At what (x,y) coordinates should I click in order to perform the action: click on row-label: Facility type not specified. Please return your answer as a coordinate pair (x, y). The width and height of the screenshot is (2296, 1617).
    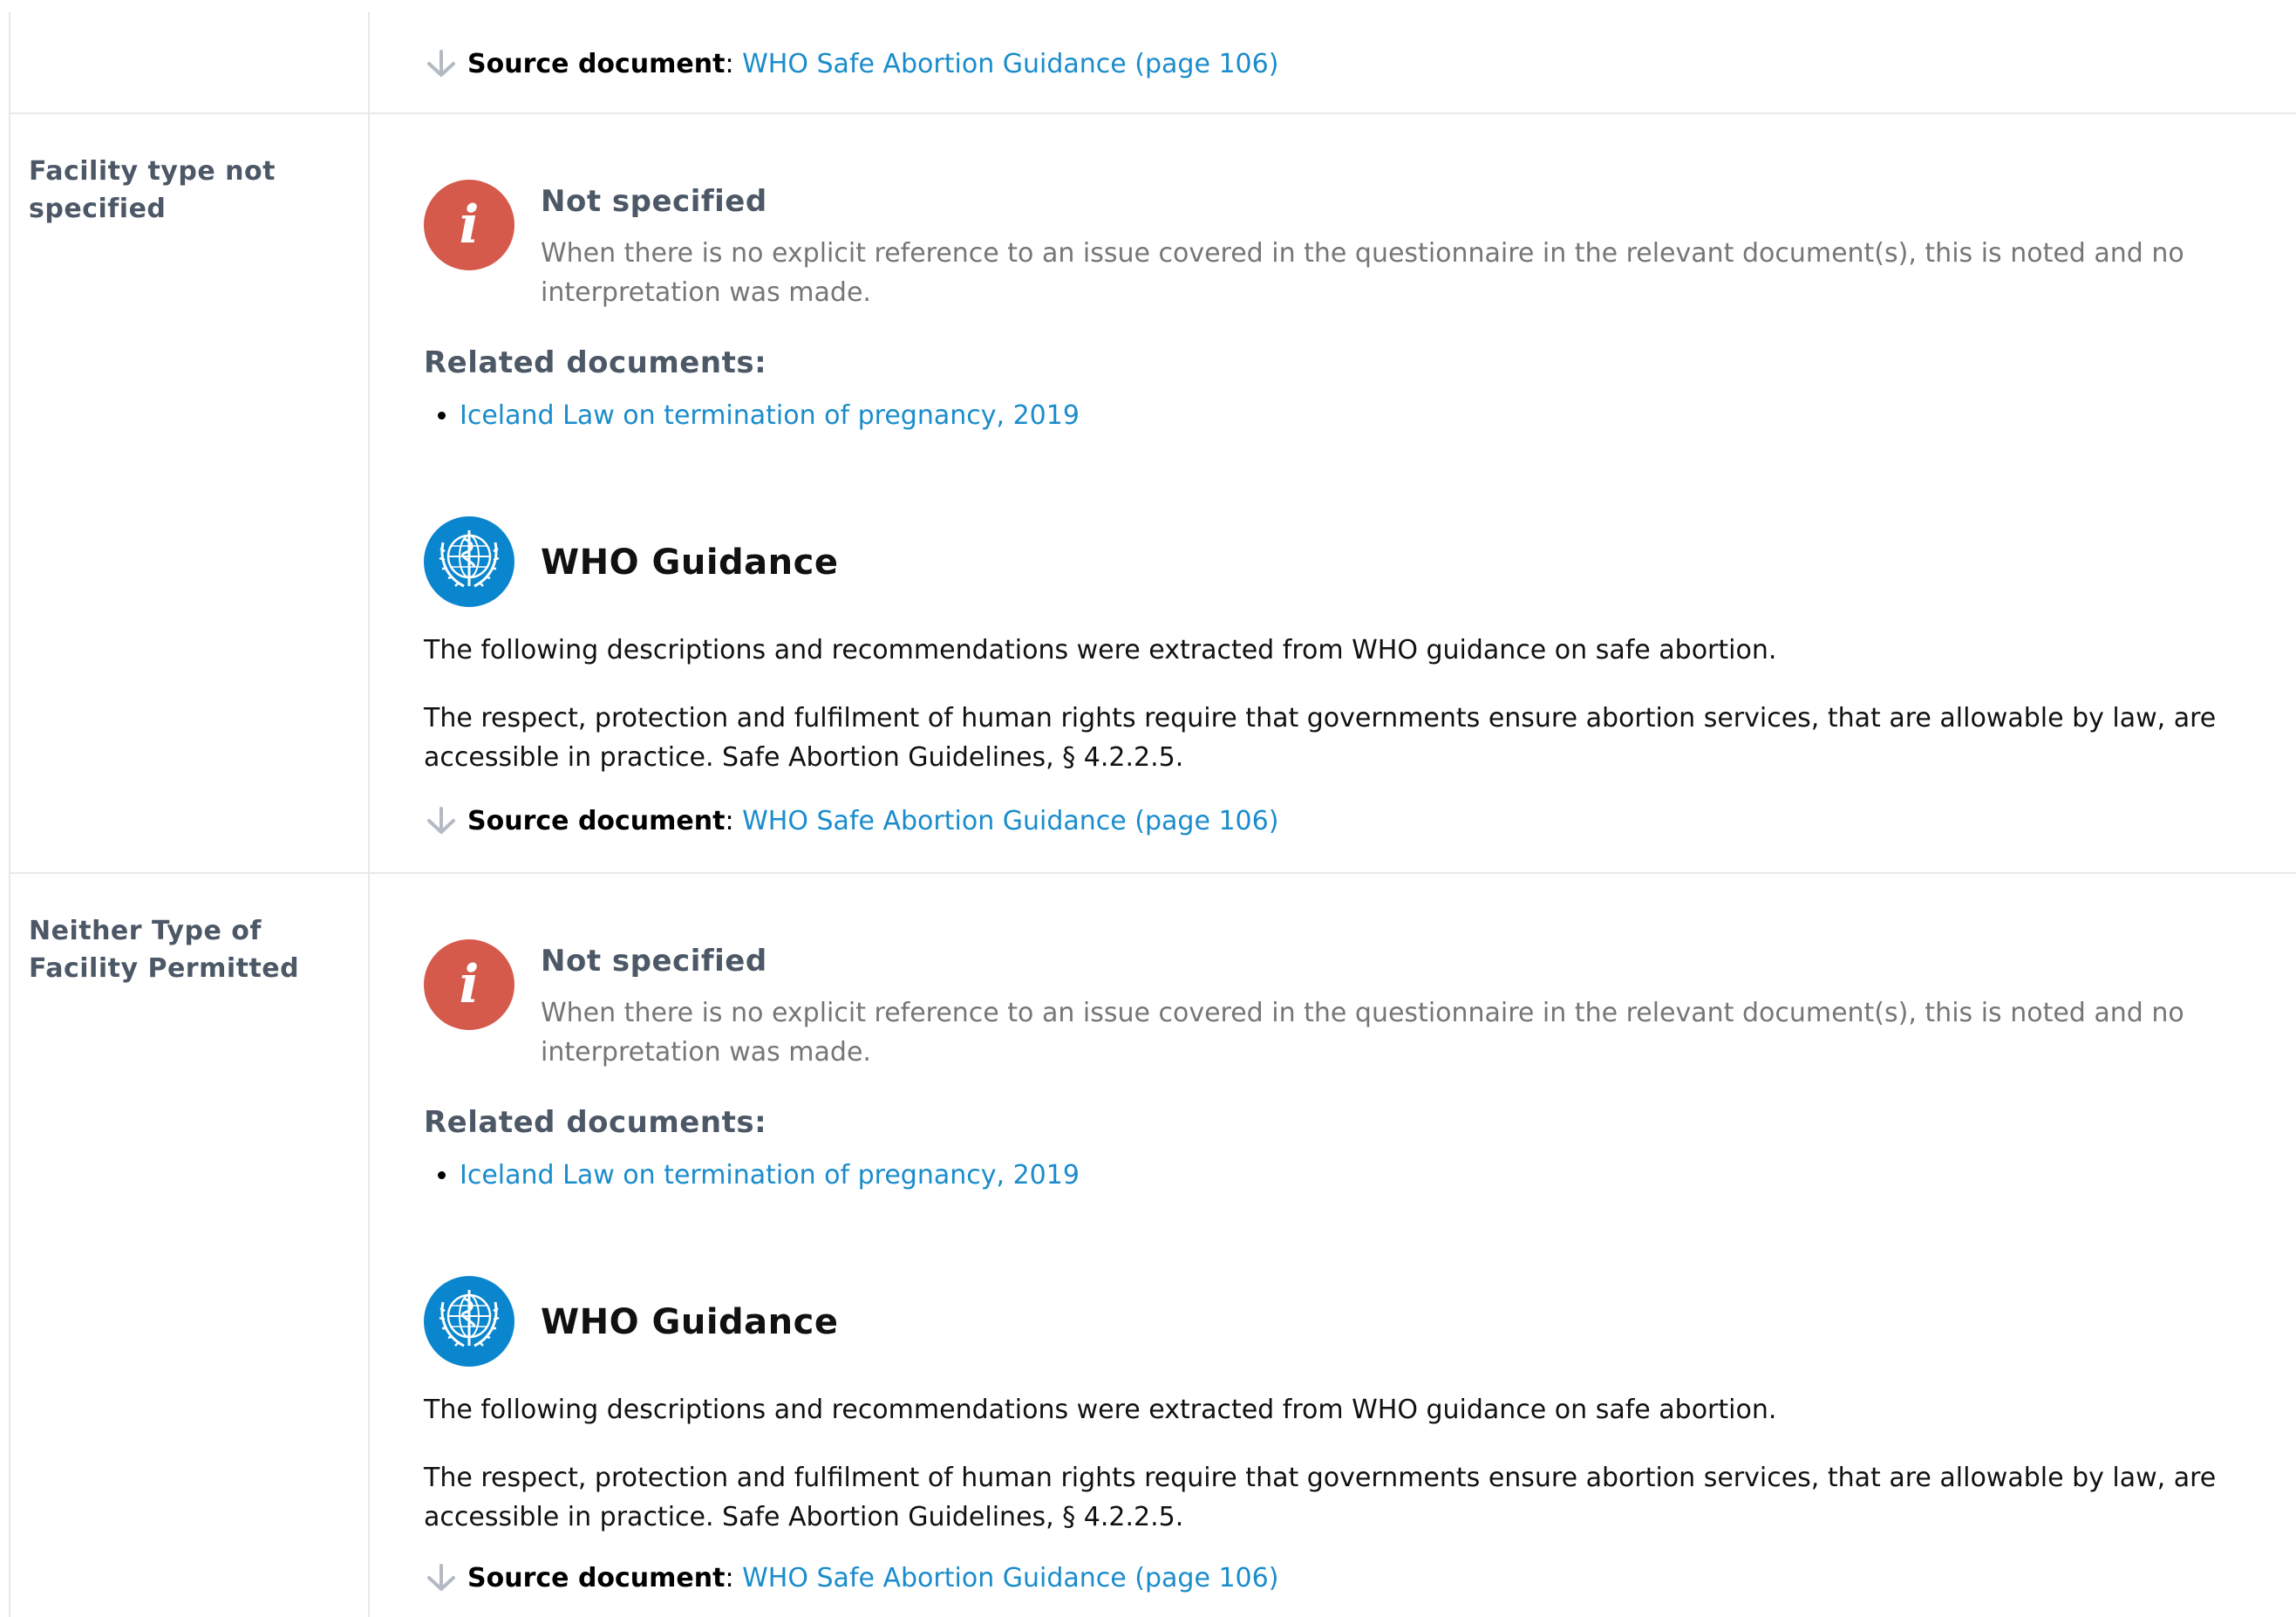
    Looking at the image, I should click on (152, 190).